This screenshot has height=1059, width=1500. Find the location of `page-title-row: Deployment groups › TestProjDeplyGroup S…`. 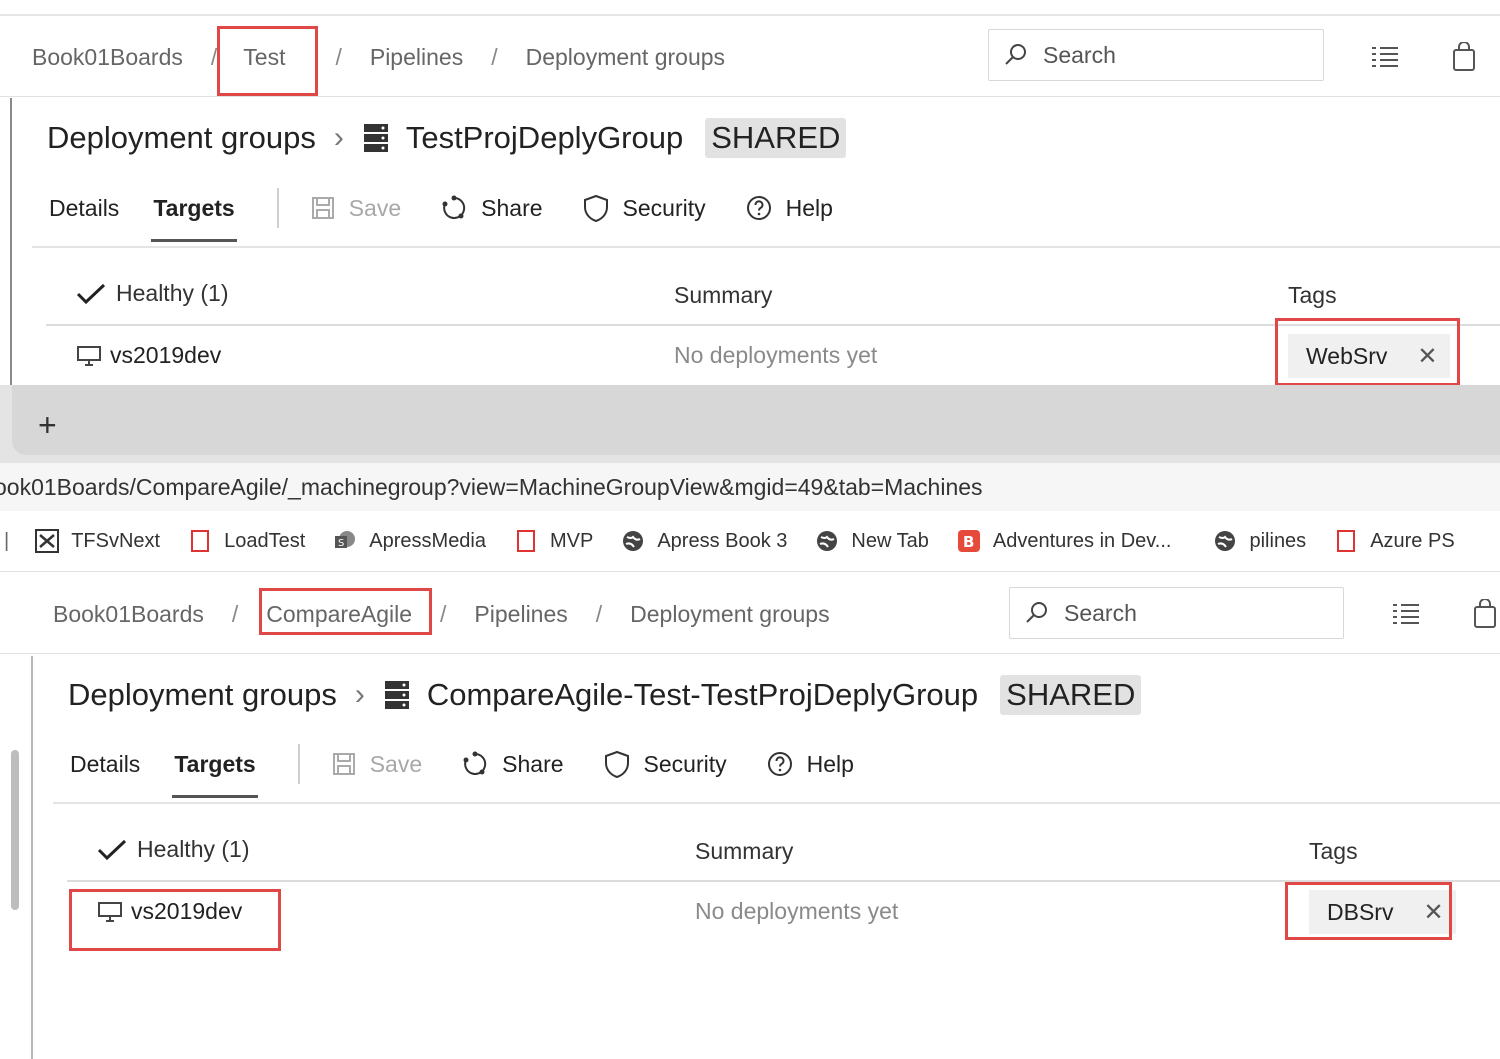

page-title-row: Deployment groups › TestProjDeplyGroup S… is located at coordinates (447, 138).